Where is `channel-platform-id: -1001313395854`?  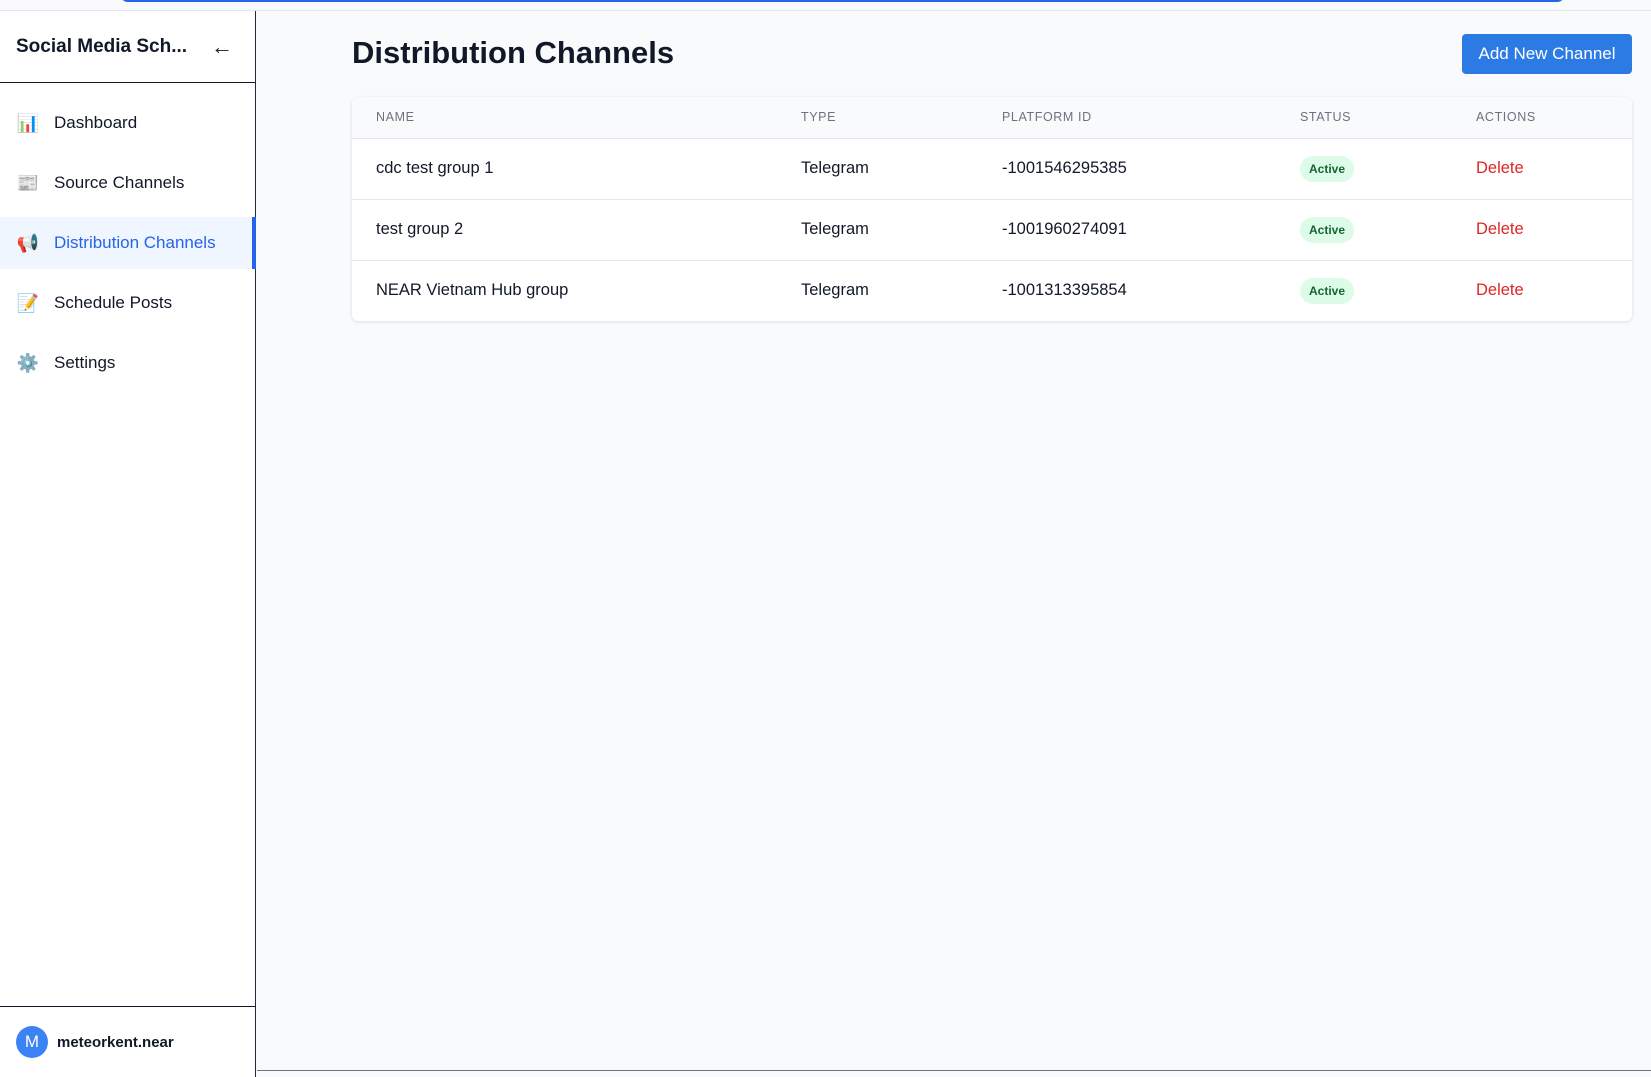 channel-platform-id: -1001313395854 is located at coordinates (1064, 290).